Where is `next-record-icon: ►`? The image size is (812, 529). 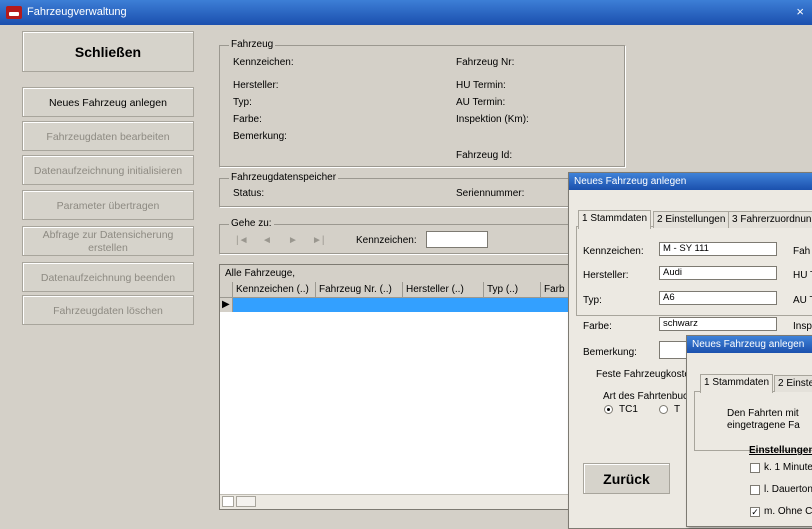 next-record-icon: ► is located at coordinates (293, 240).